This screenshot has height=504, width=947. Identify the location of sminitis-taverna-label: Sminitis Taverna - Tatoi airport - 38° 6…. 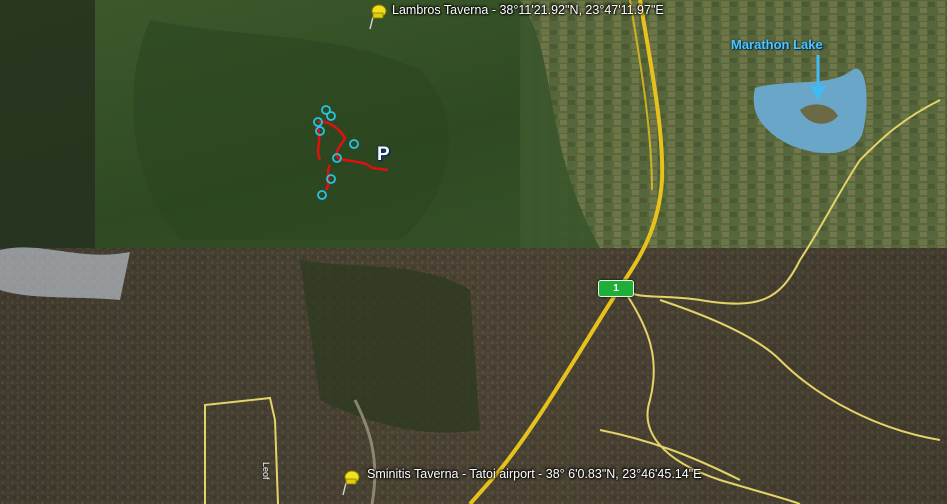
(534, 474).